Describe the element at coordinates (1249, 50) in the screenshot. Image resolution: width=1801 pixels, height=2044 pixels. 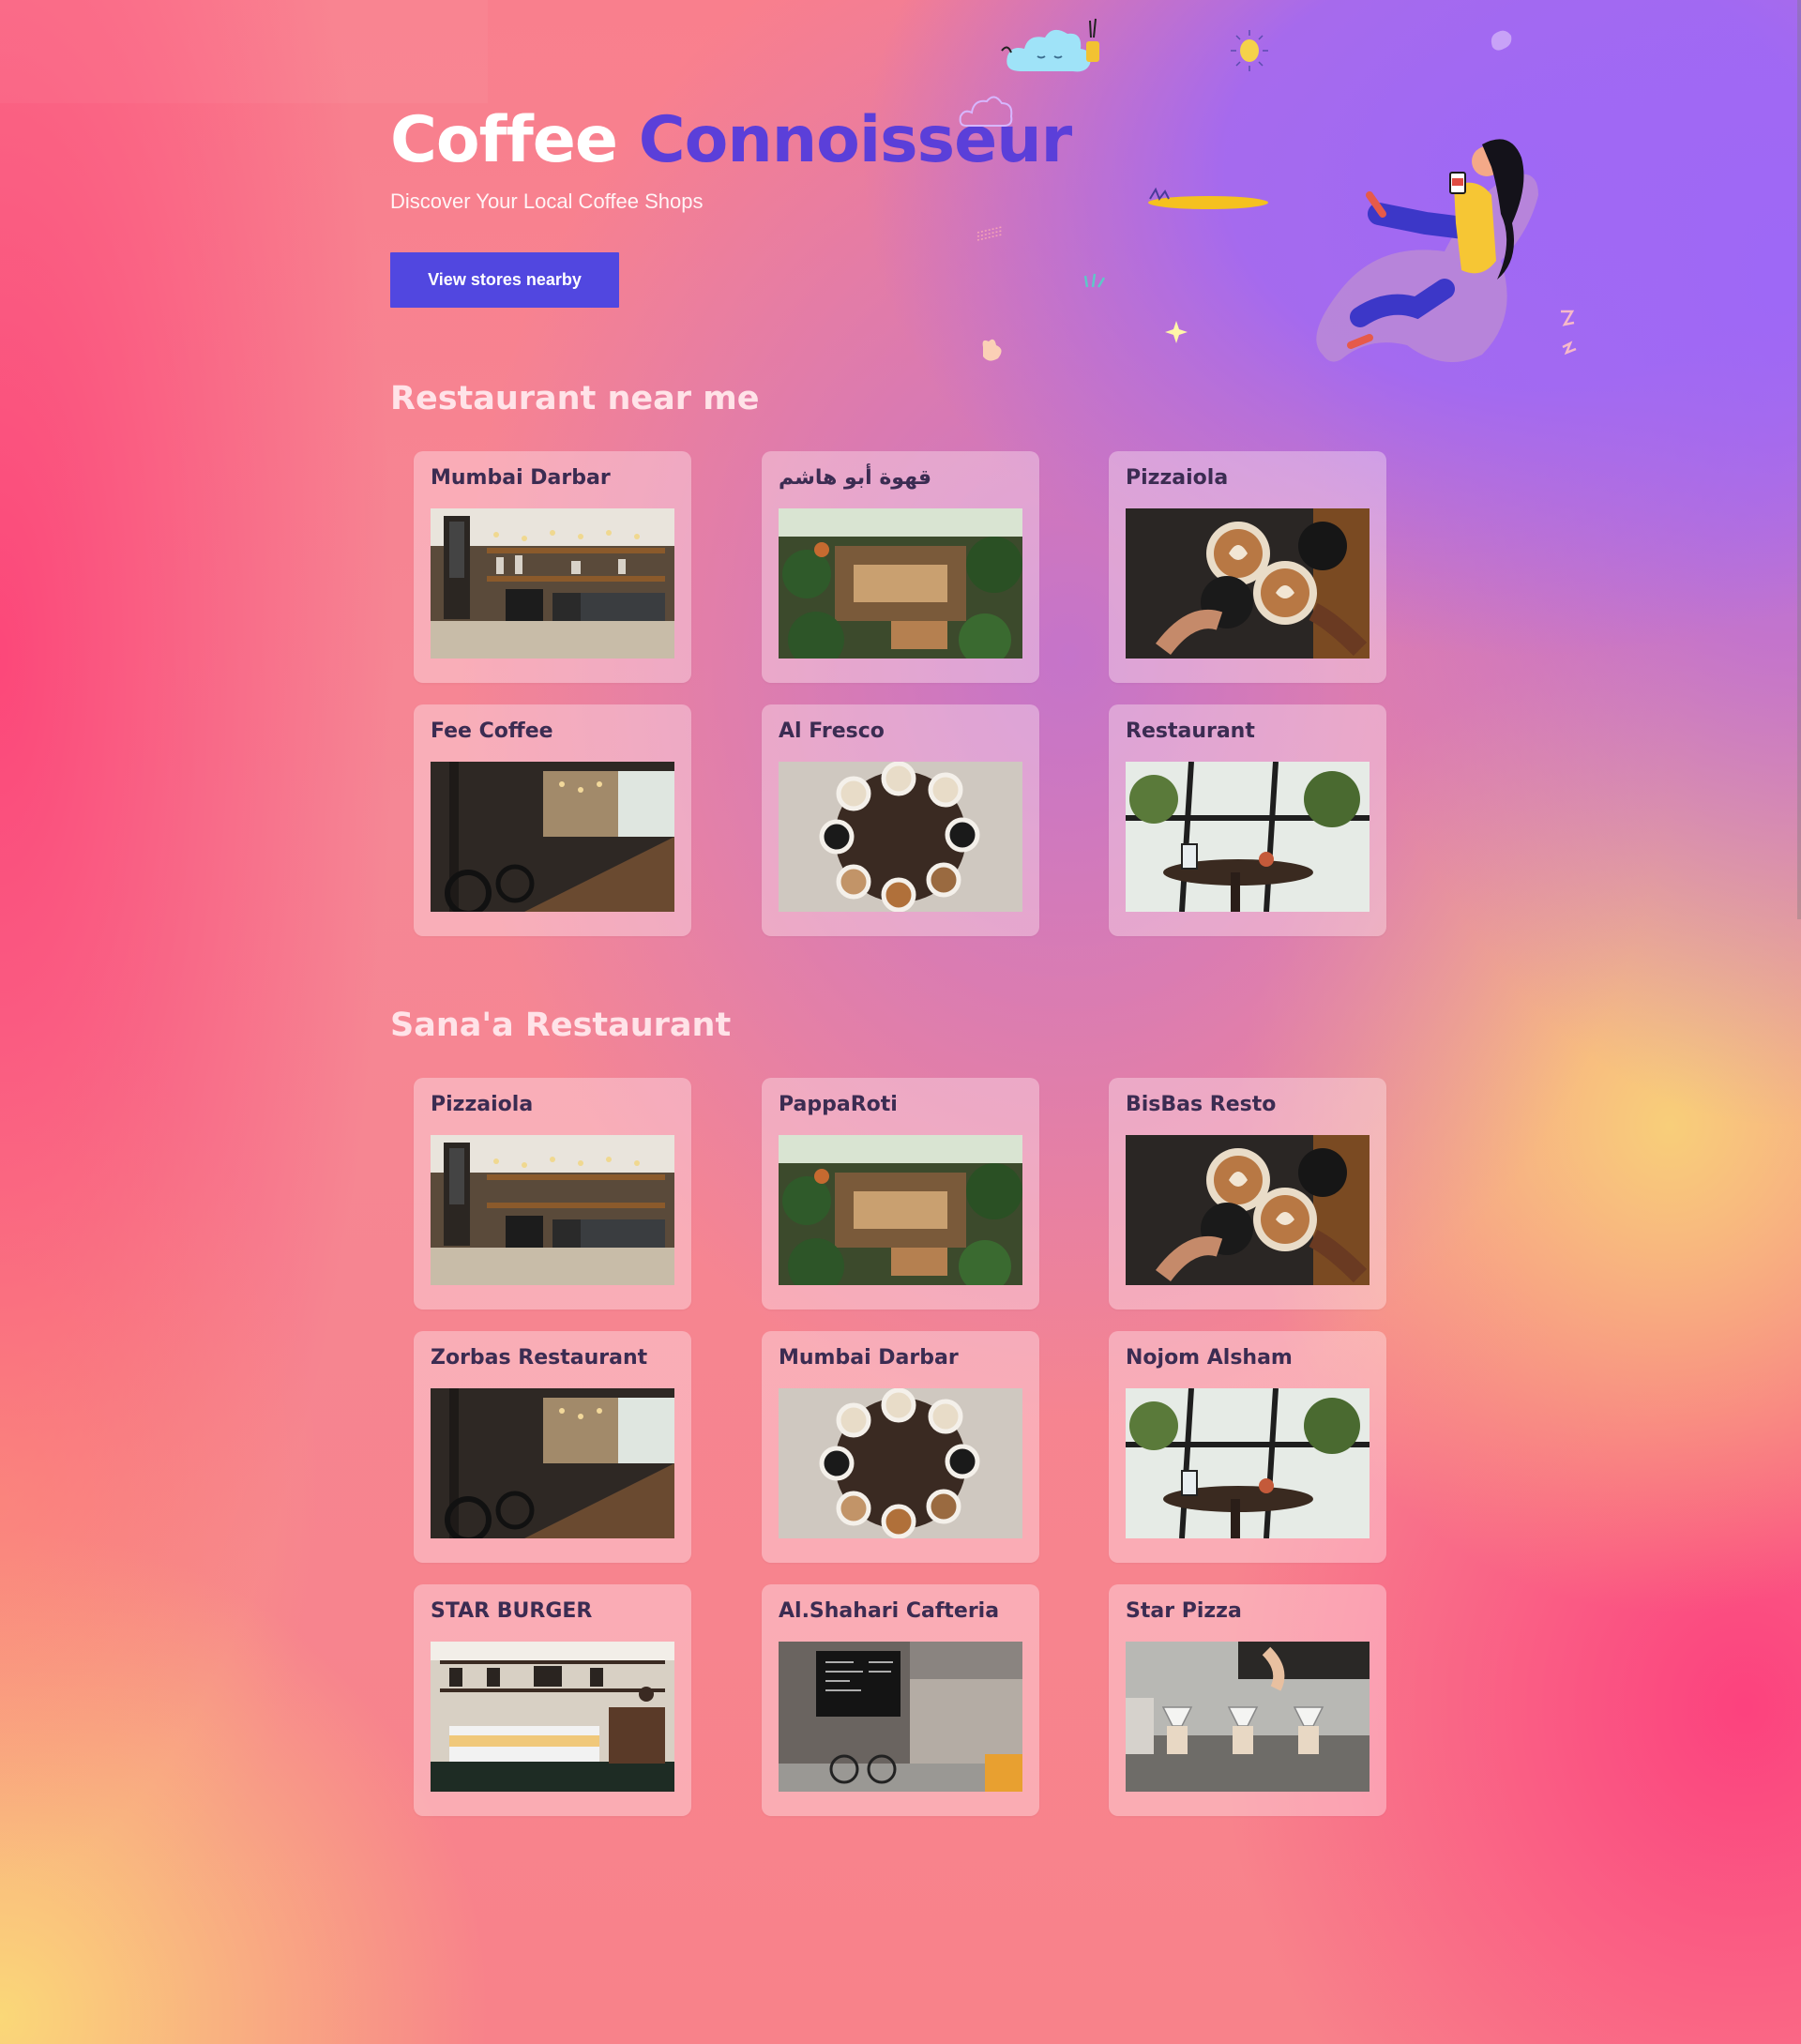
I see `sun-icon` at that location.